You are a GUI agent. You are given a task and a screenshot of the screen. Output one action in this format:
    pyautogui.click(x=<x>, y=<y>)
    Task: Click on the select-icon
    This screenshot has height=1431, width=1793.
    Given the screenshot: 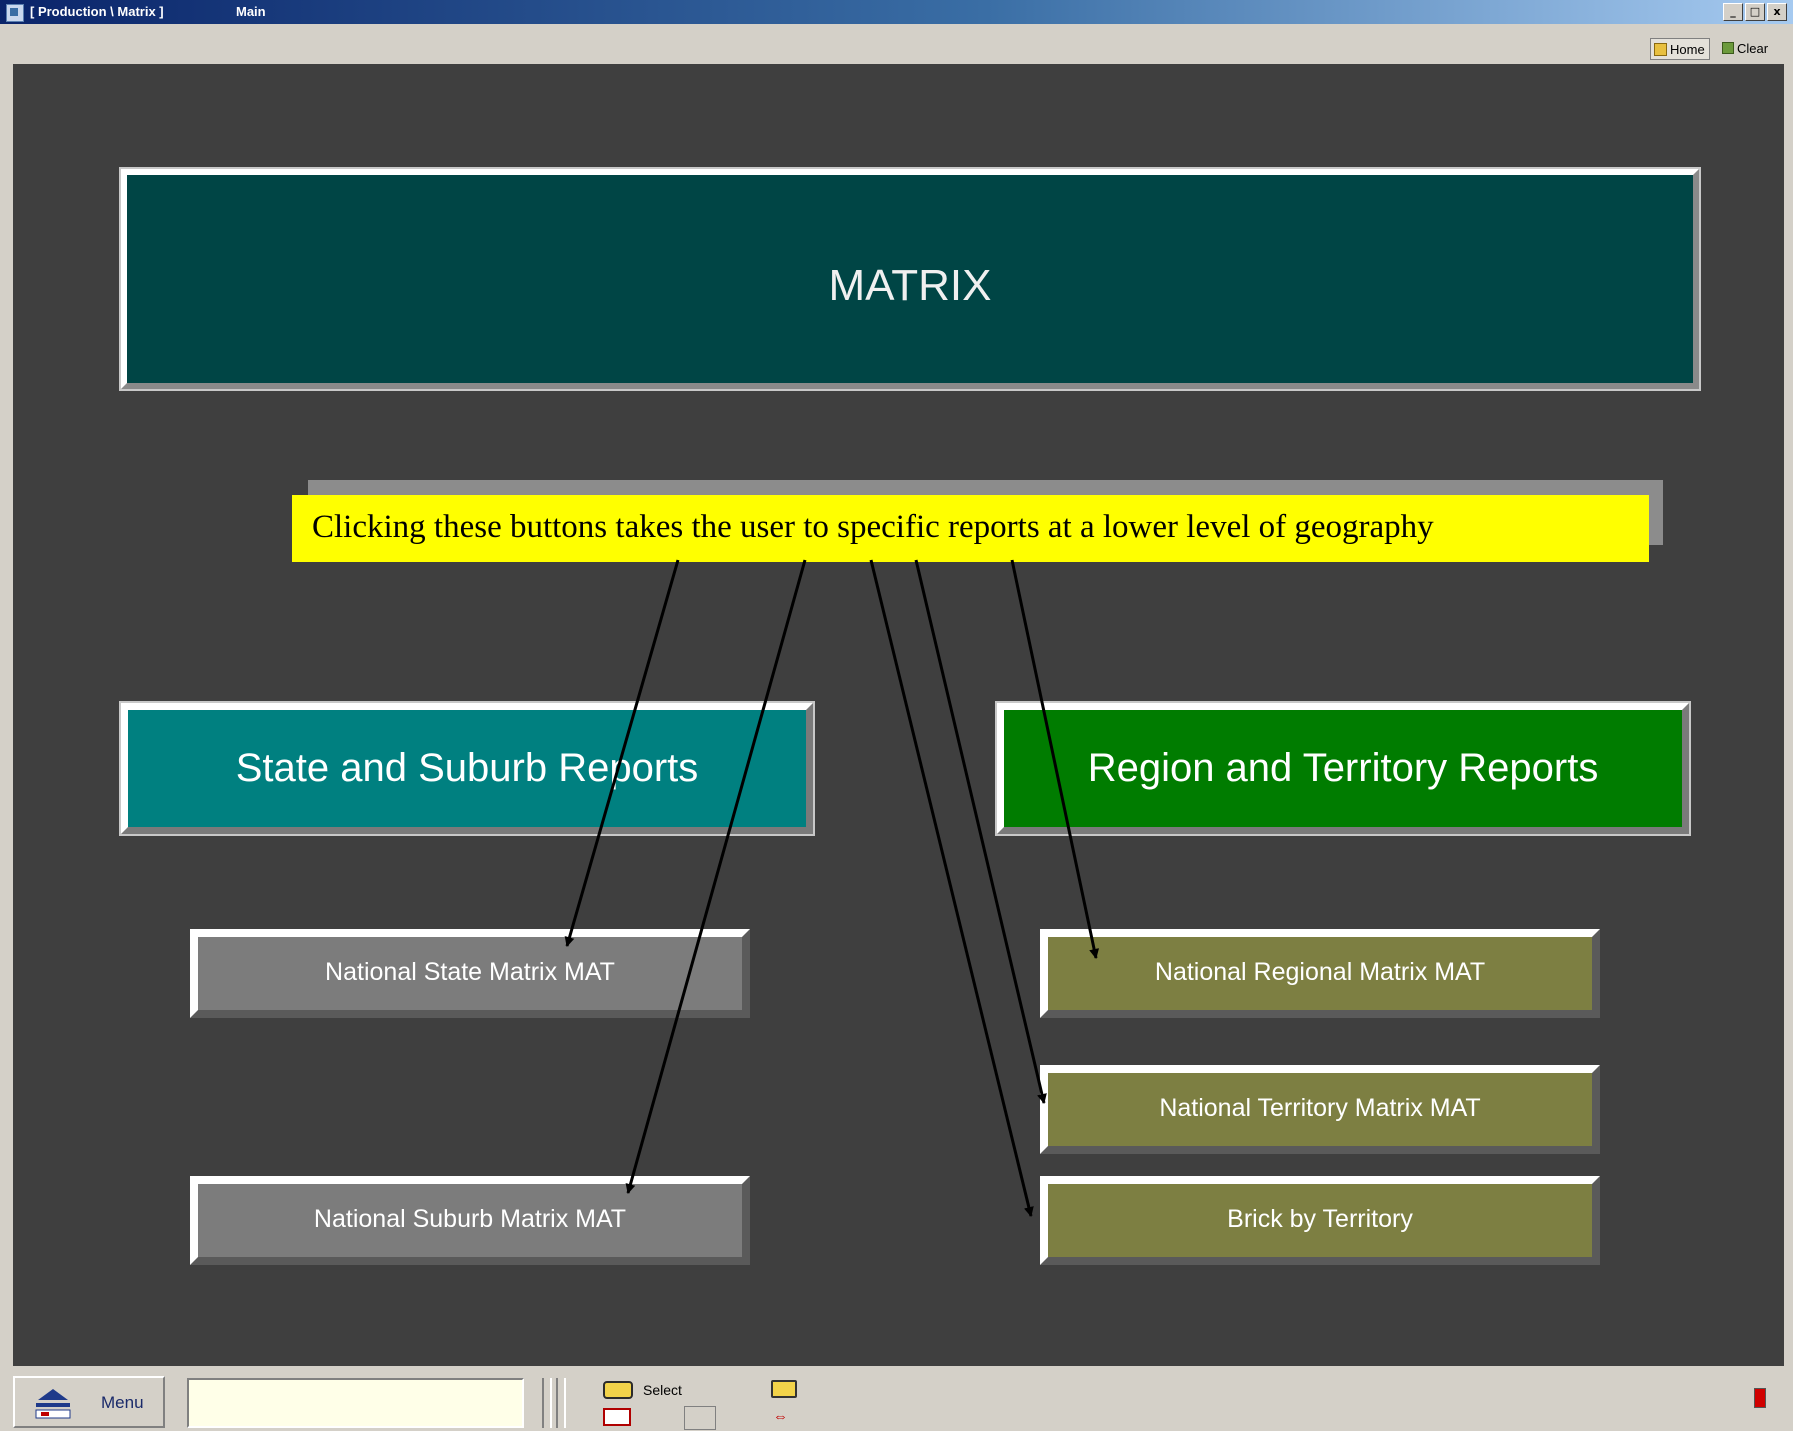 What is the action you would take?
    pyautogui.click(x=618, y=1390)
    